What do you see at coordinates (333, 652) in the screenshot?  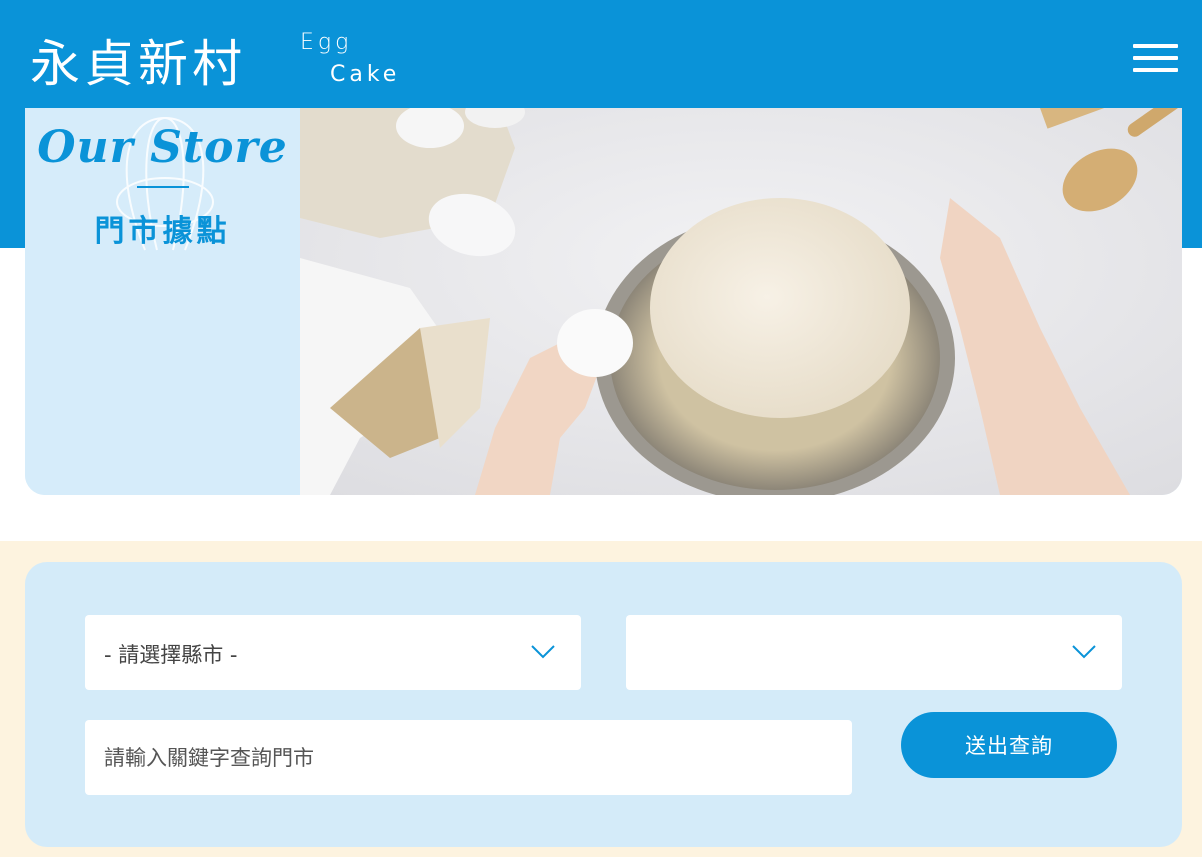 I see `city-select: - 請選擇縣市 -` at bounding box center [333, 652].